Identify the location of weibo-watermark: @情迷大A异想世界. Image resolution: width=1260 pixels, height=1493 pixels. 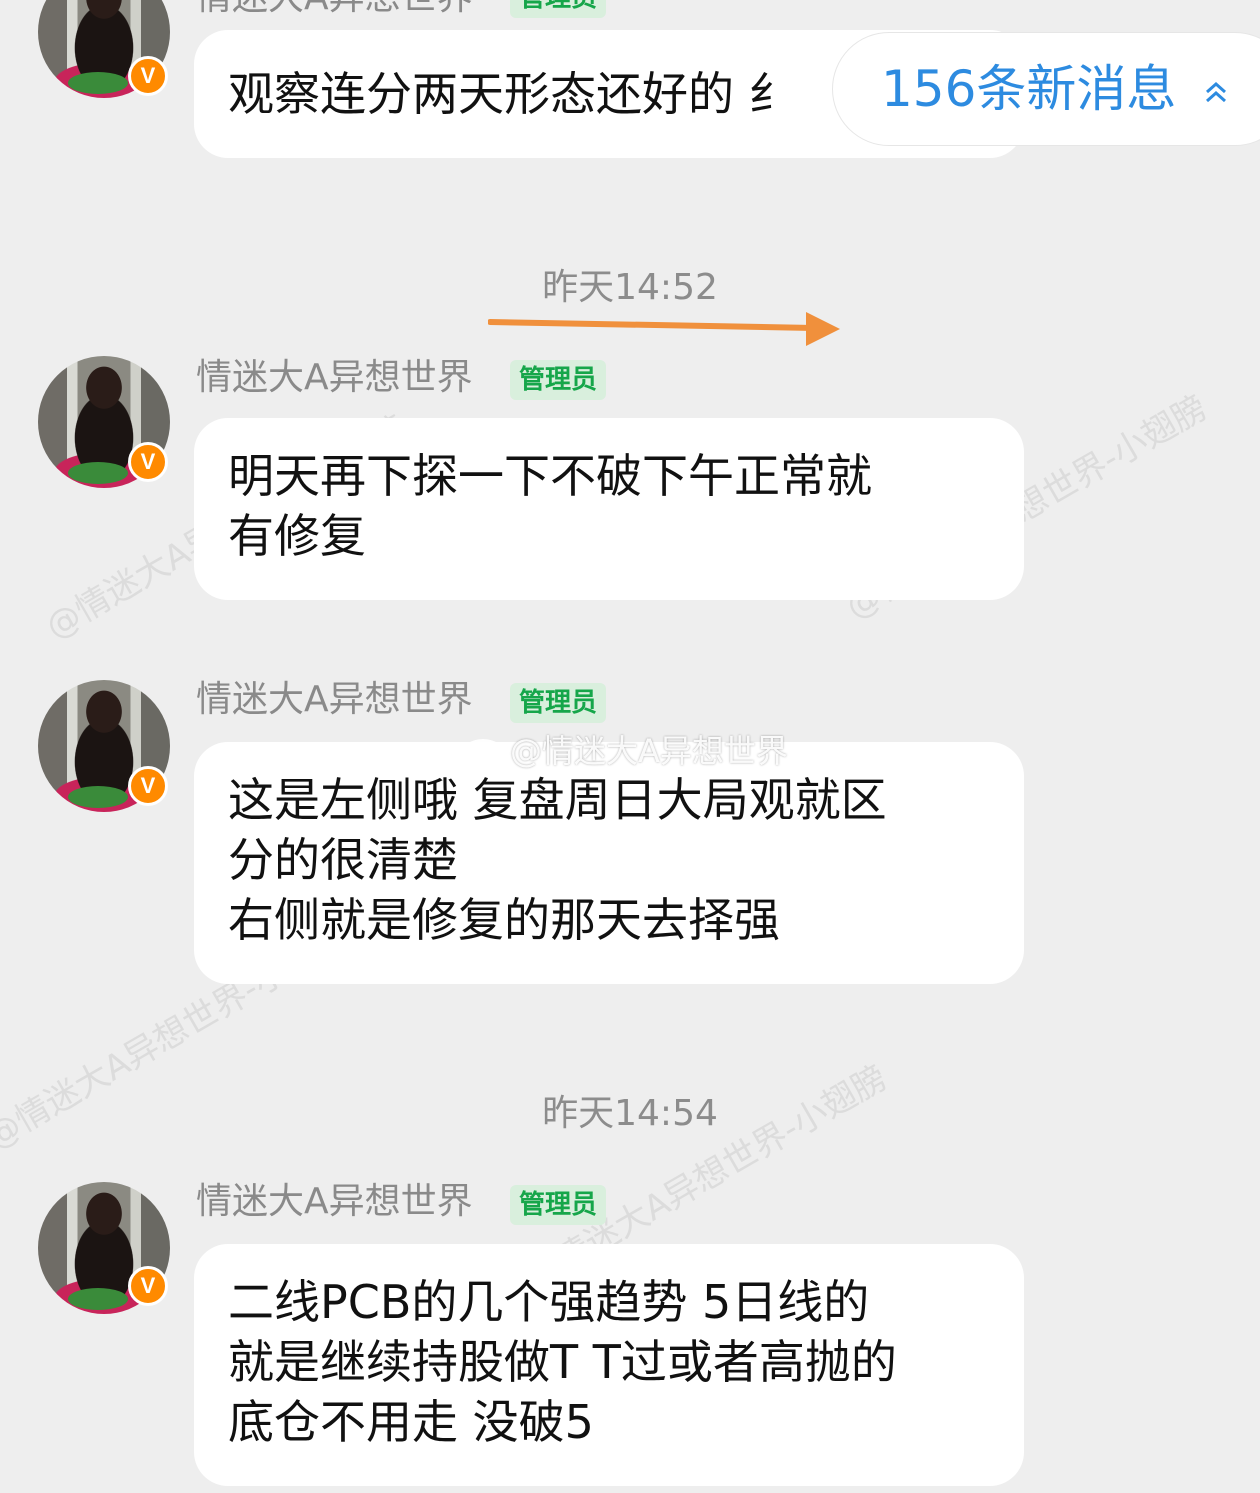
(625, 749).